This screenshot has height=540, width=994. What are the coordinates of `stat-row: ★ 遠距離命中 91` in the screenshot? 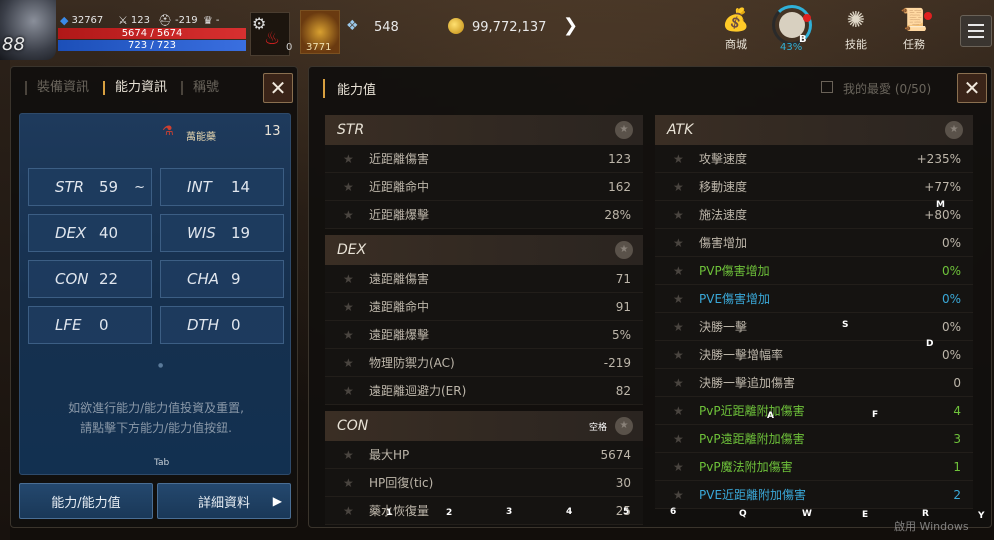 It's located at (484, 307).